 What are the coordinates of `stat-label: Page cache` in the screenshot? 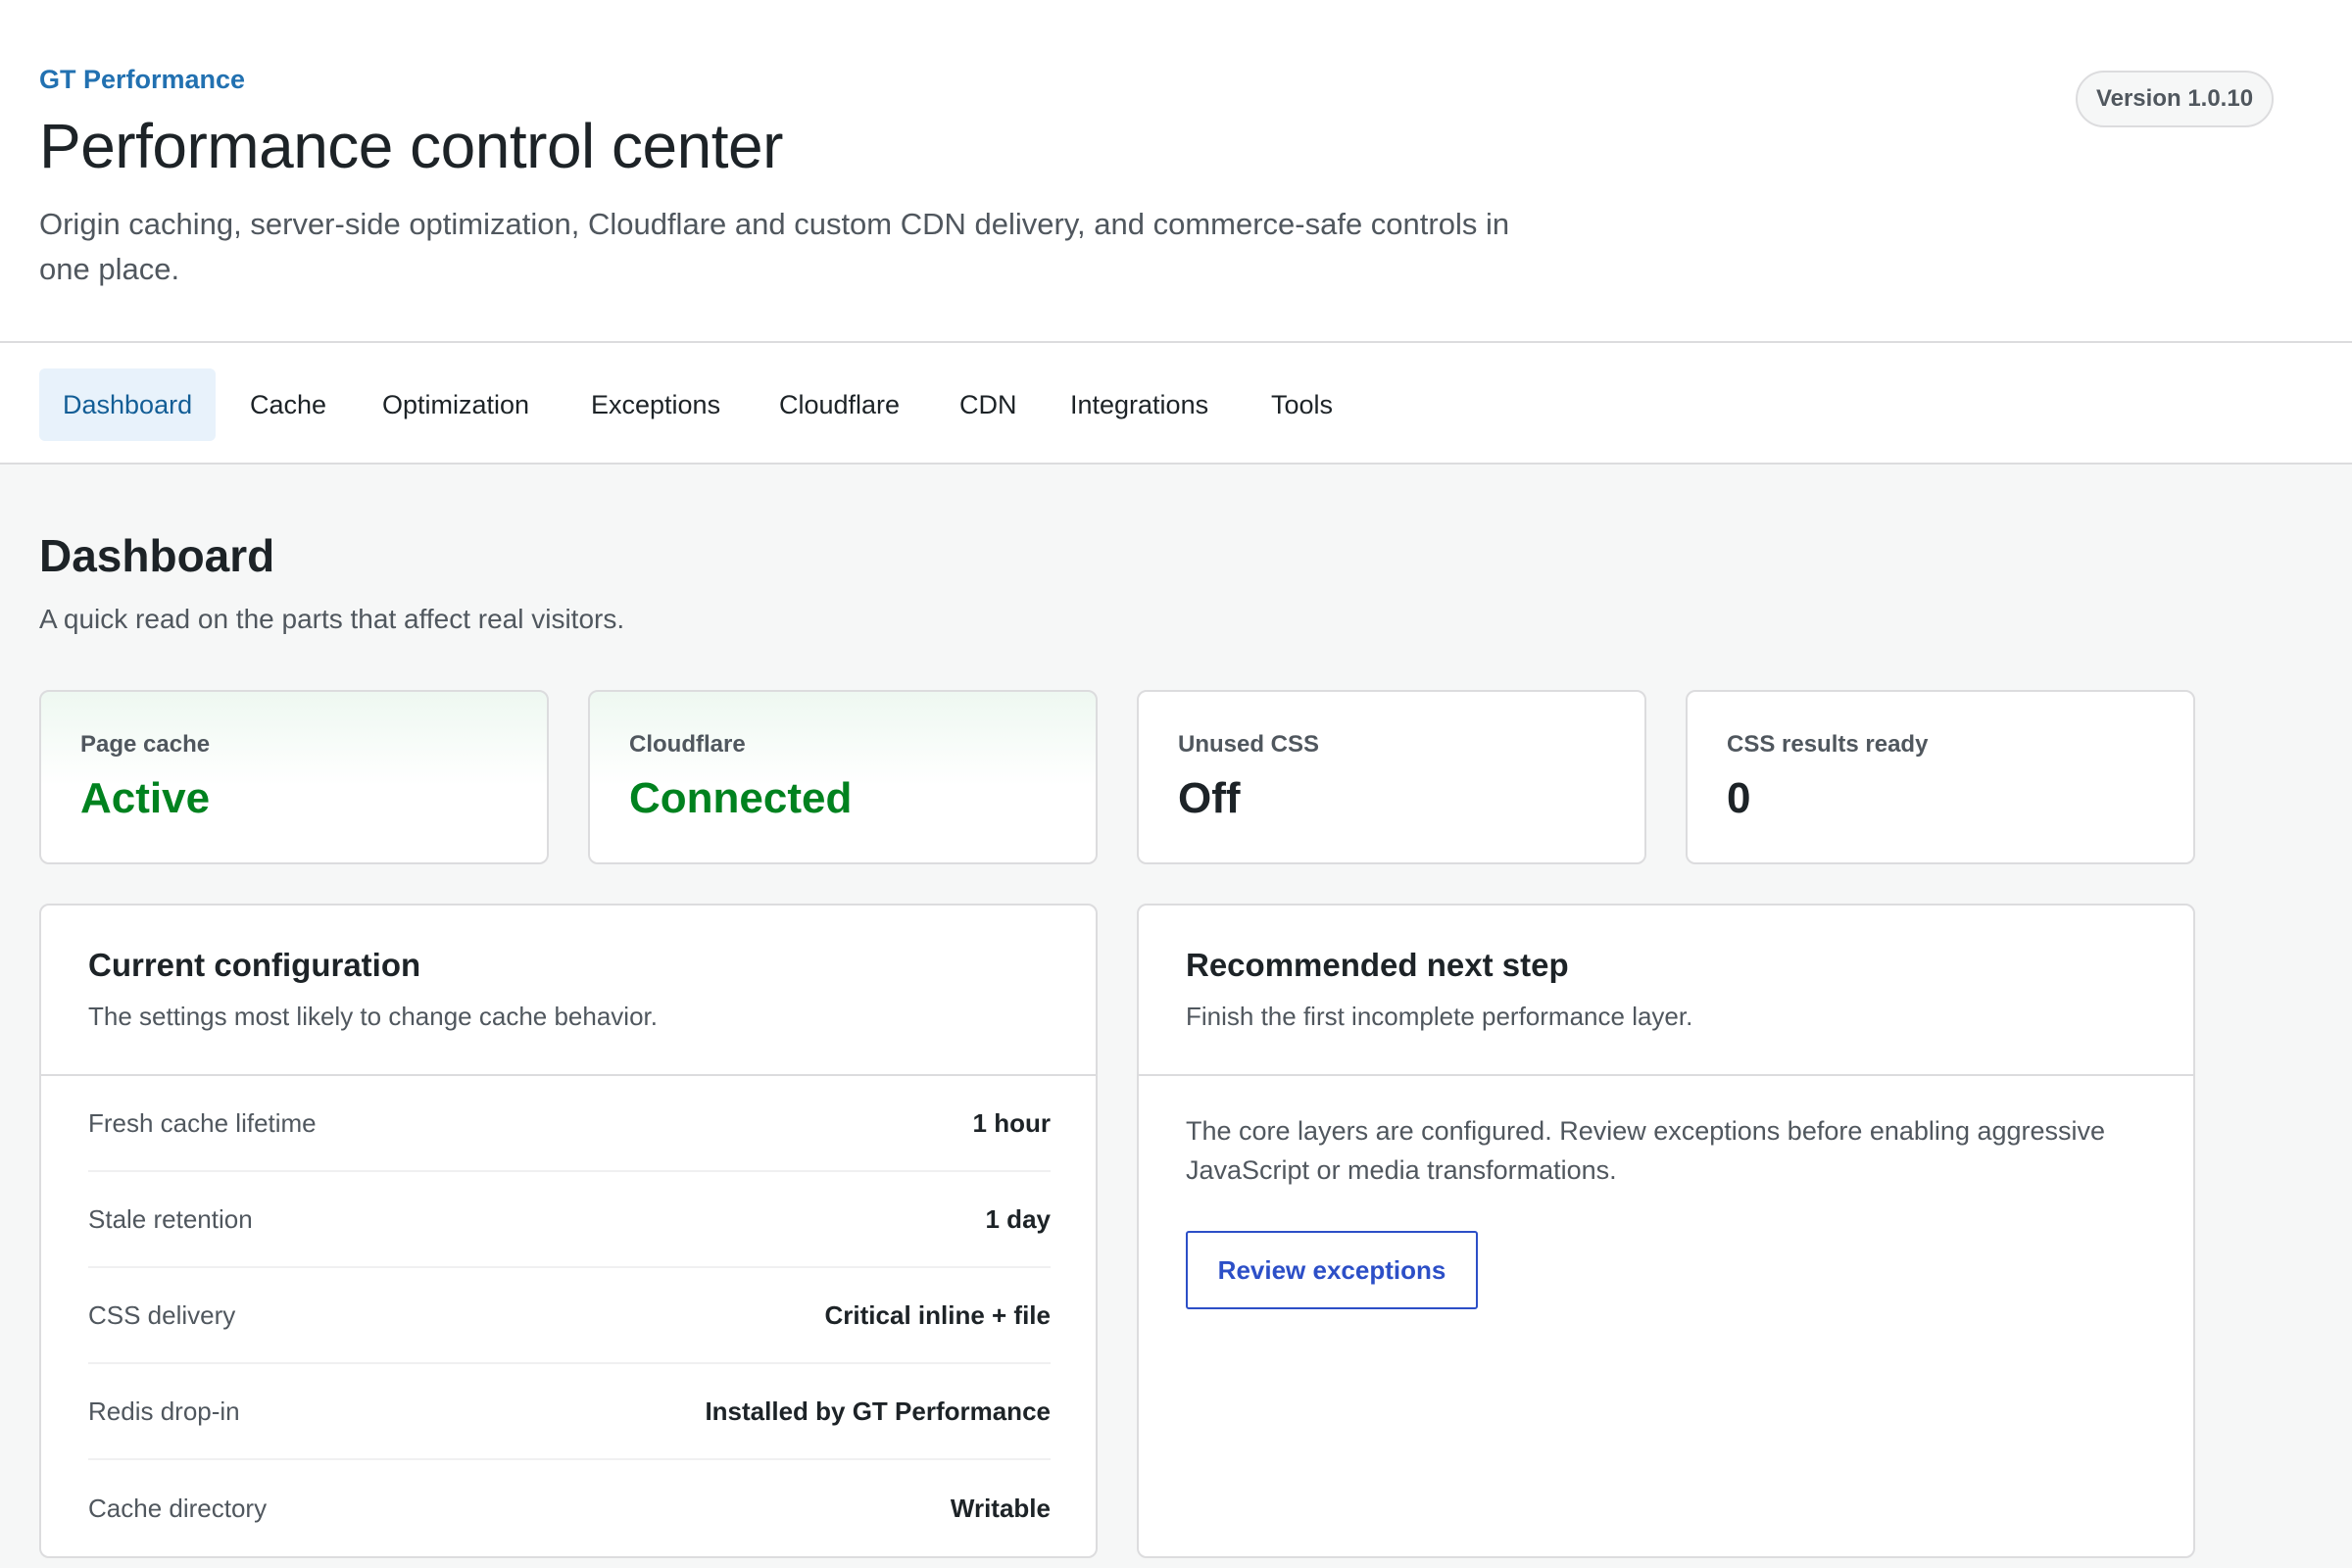 It's located at (145, 744).